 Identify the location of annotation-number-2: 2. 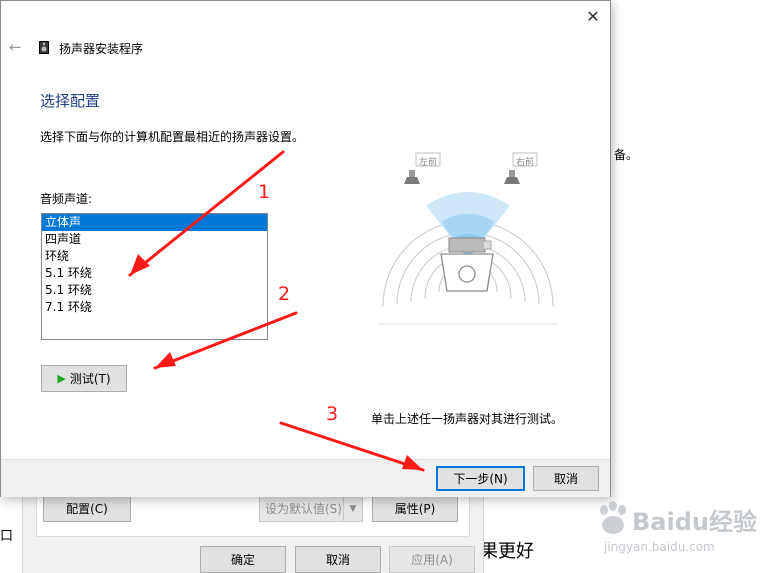
(284, 294).